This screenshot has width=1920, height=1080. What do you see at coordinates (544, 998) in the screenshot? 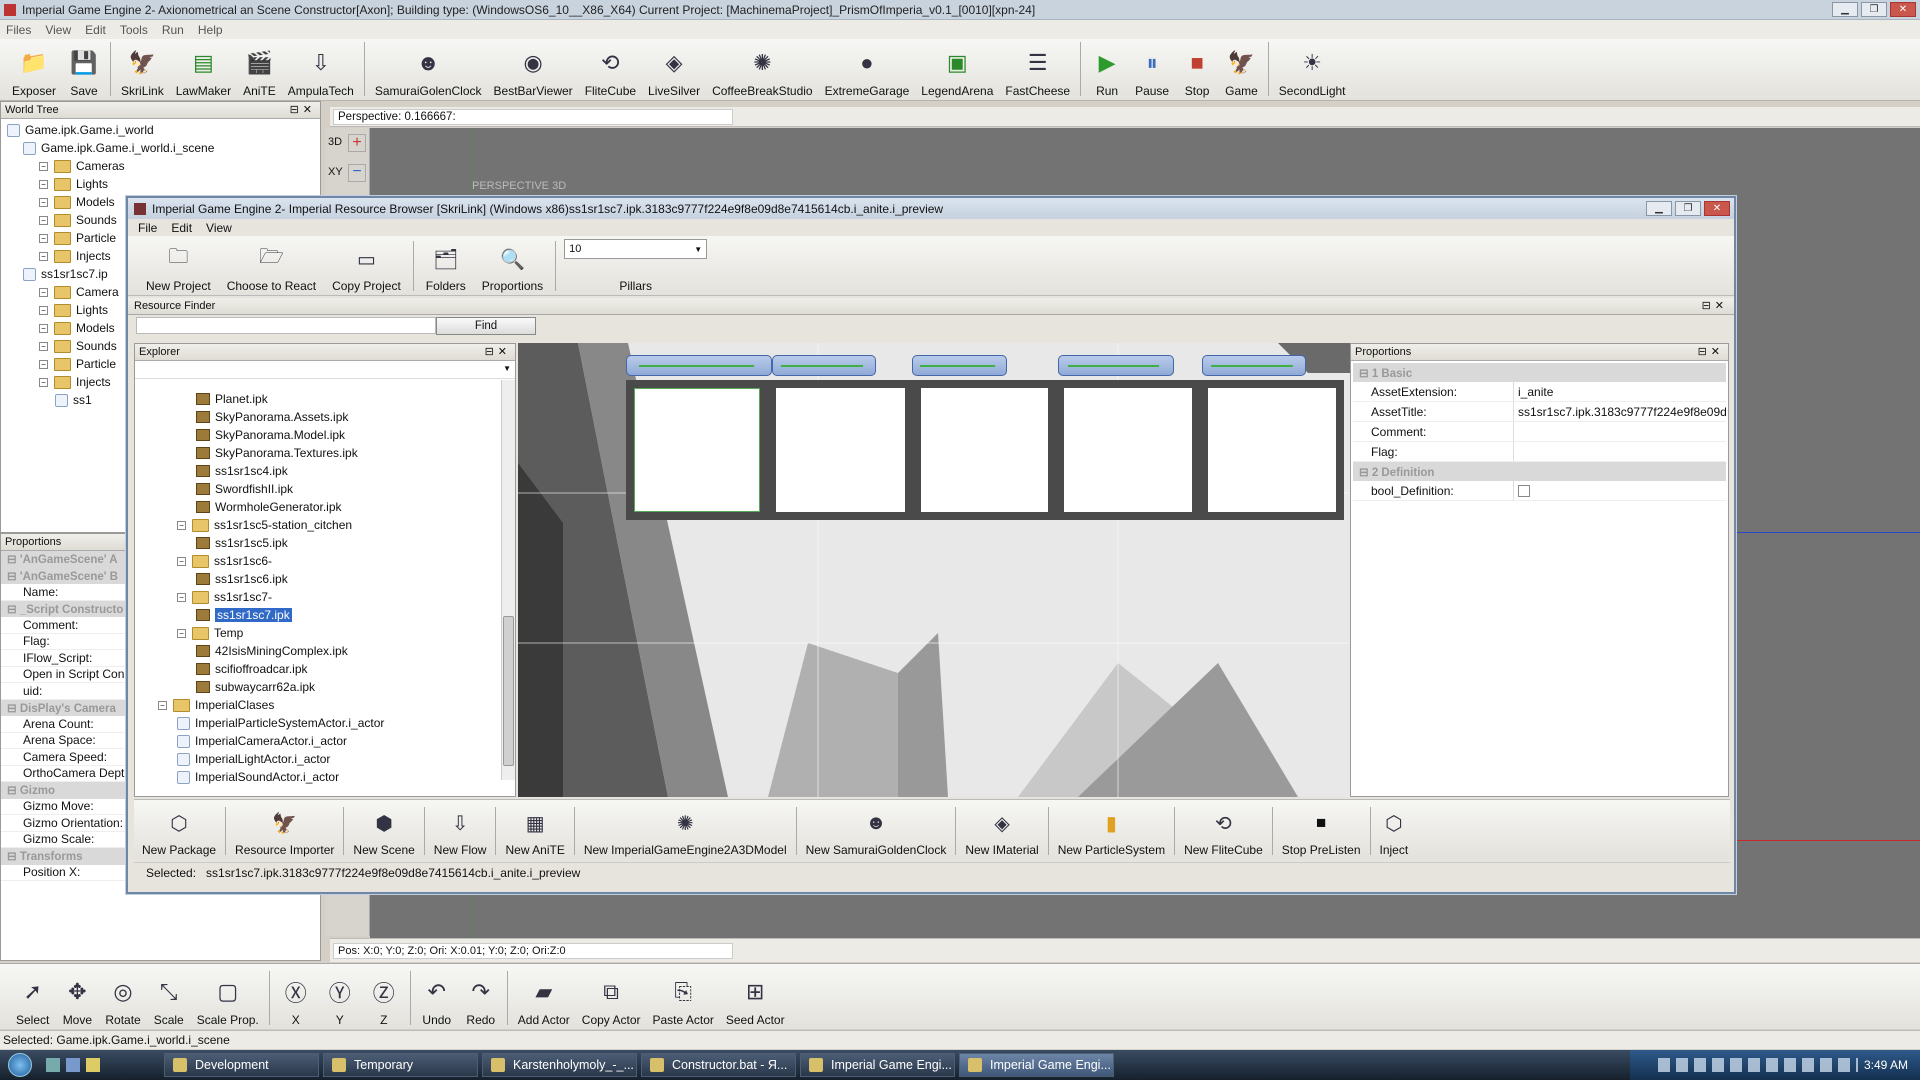
I see `add-actor-tool-button: ▰ Add Actor` at bounding box center [544, 998].